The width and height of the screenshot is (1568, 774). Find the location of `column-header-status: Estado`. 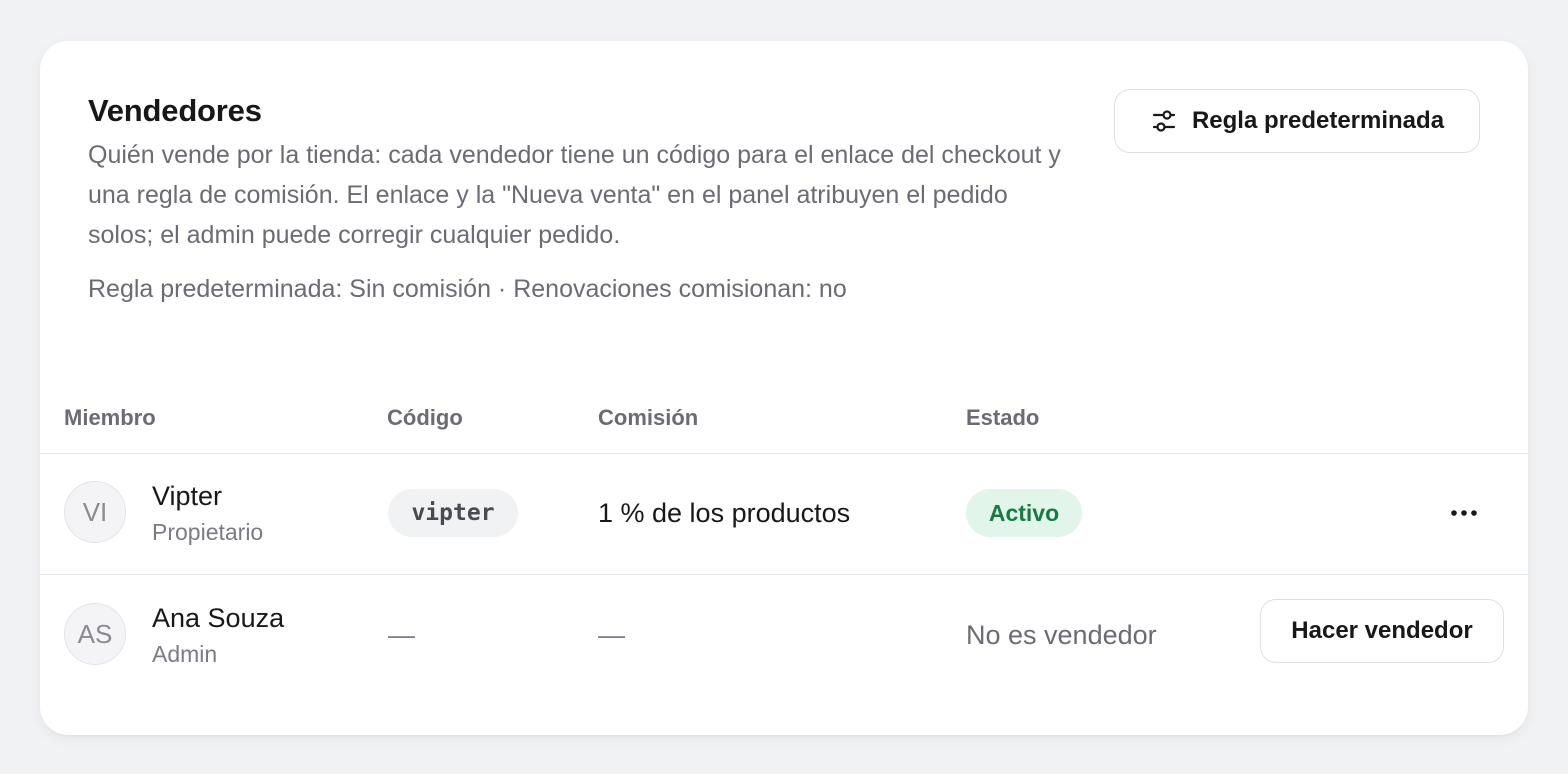

column-header-status: Estado is located at coordinates (1003, 417).